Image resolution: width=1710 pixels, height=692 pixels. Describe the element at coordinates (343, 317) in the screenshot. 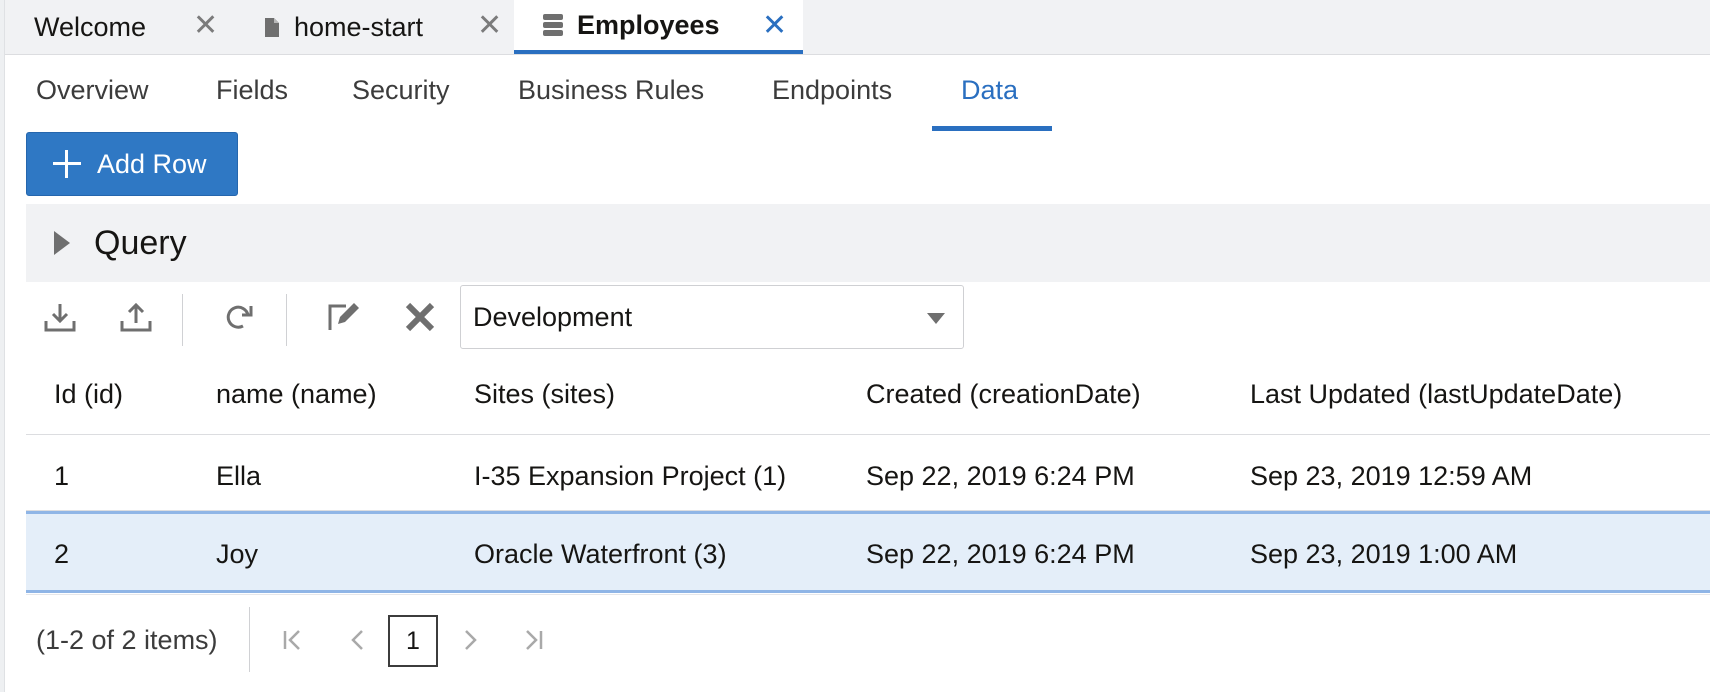

I see `edit-icon` at that location.